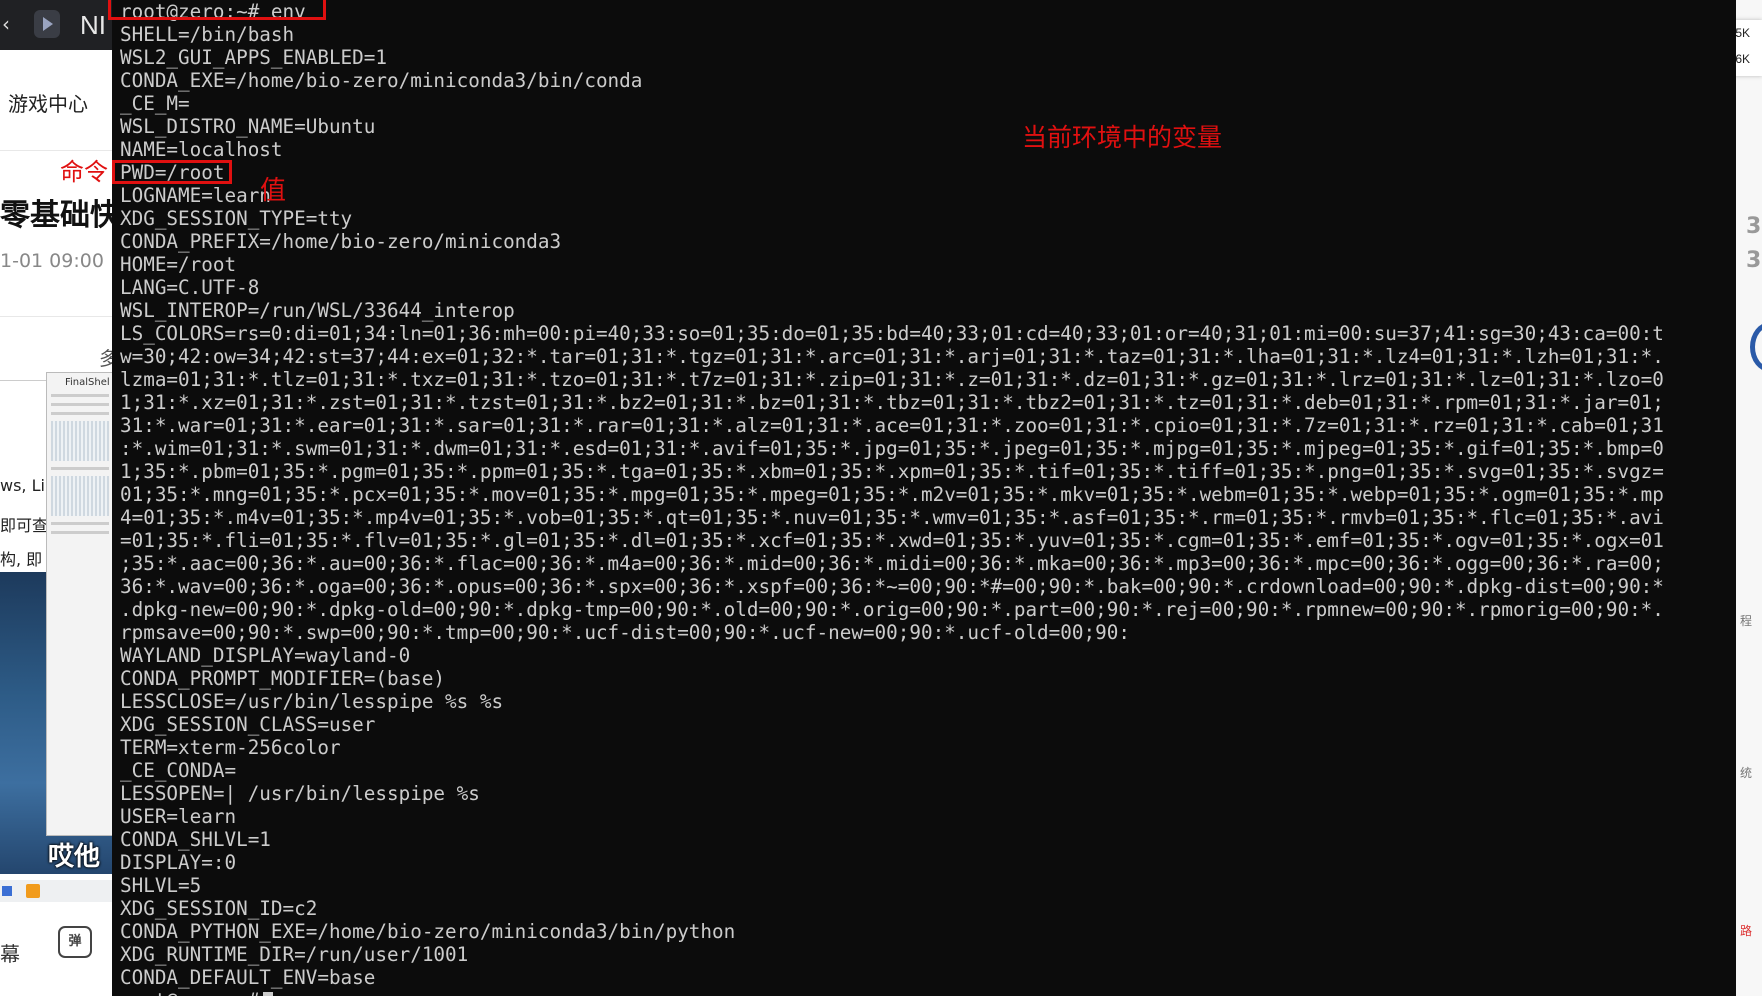 This screenshot has width=1762, height=996. Describe the element at coordinates (236, 218) in the screenshot. I see `env-variable-line: XDG_SESSION_TYPE=tty` at that location.